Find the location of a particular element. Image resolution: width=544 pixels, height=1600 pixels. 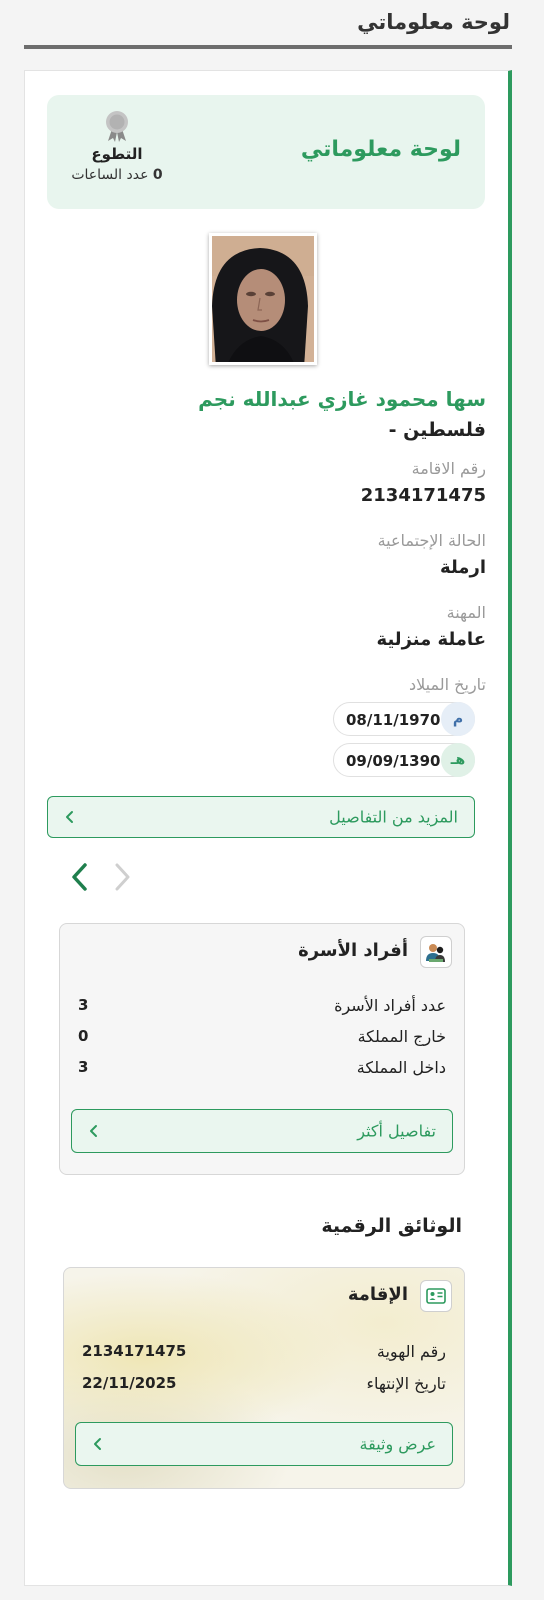

iqama-row-value: 22/11/2025 is located at coordinates (129, 1383).